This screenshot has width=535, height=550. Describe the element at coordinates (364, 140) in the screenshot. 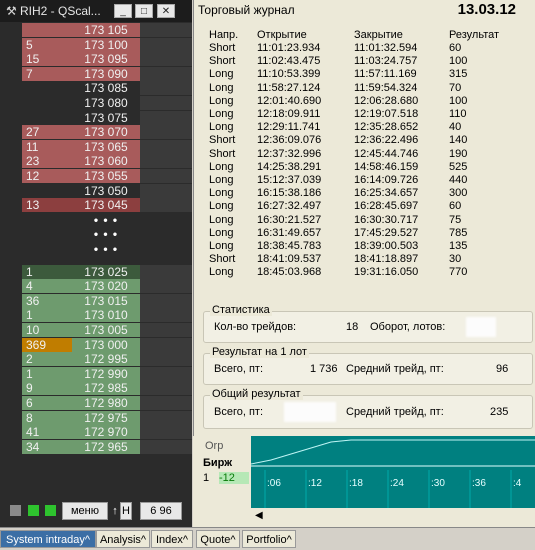

I see `trade-row: Short 12:36:09.076 12:36:22.496 140` at that location.